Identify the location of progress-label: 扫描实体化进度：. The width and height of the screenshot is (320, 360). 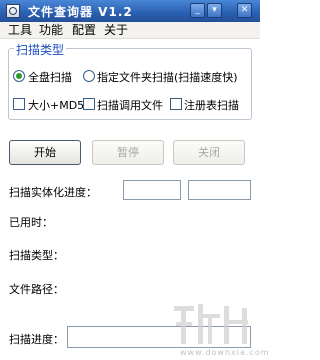
(53, 192).